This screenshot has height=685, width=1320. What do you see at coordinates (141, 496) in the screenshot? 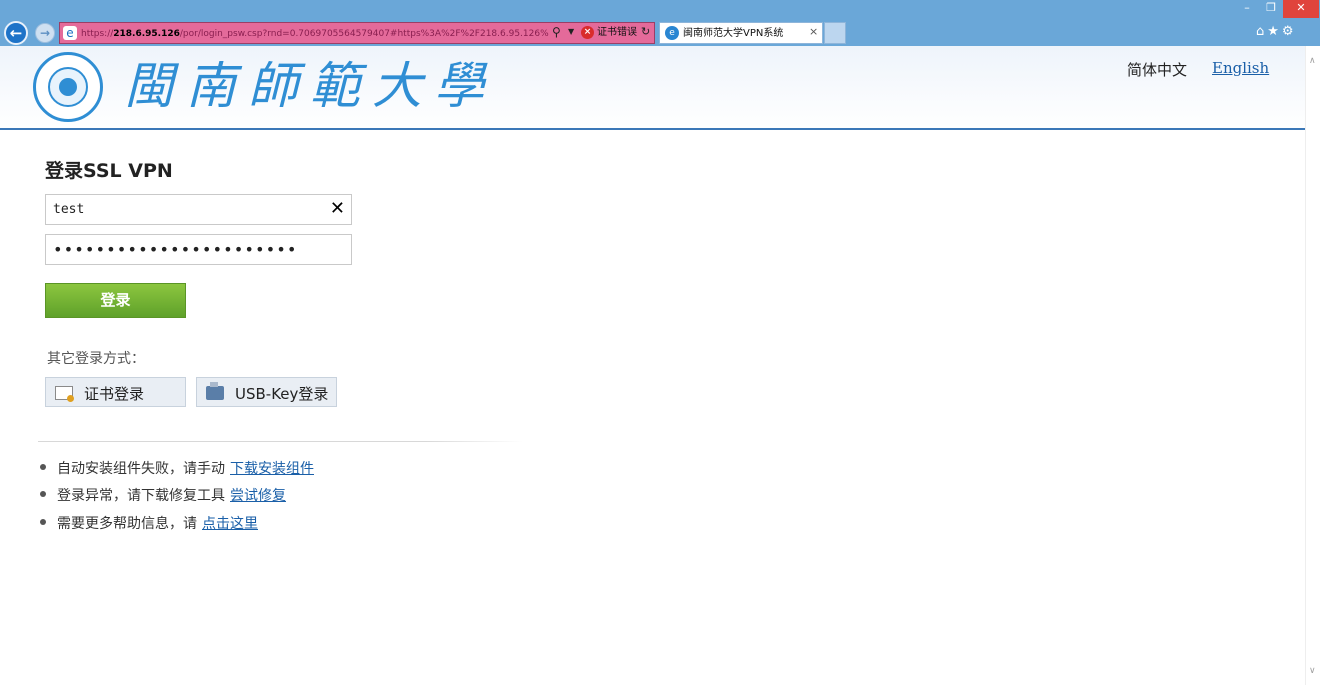
I see `help-text: 登录异常，请下载修复工具` at bounding box center [141, 496].